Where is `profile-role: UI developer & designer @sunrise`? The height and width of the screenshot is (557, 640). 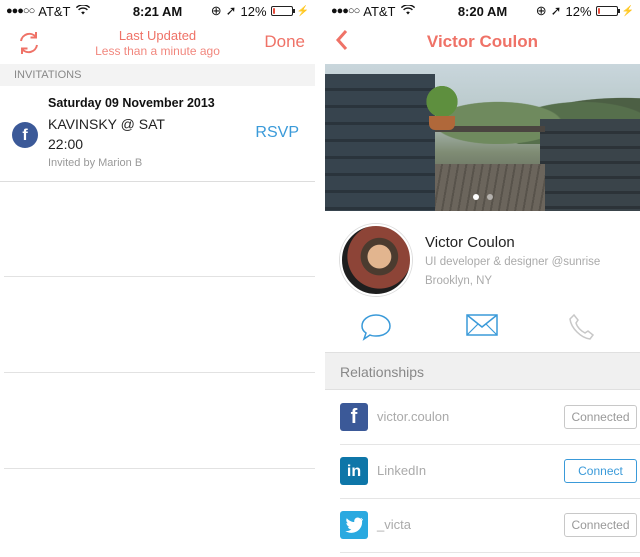 profile-role: UI developer & designer @sunrise is located at coordinates (513, 262).